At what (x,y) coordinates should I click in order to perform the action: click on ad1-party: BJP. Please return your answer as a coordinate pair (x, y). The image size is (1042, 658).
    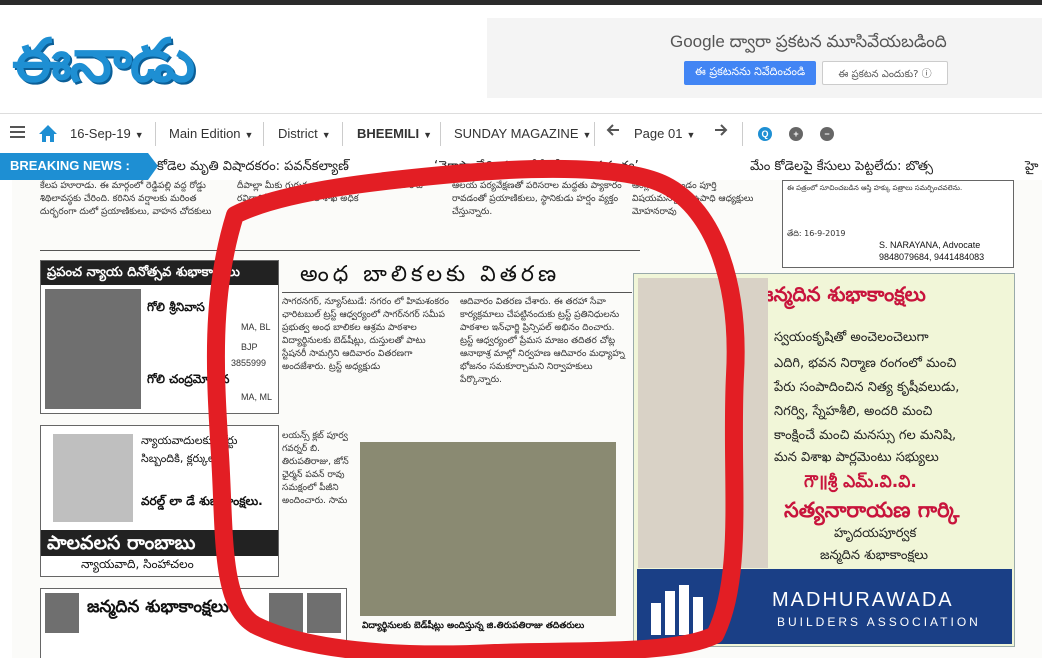
    Looking at the image, I should click on (249, 347).